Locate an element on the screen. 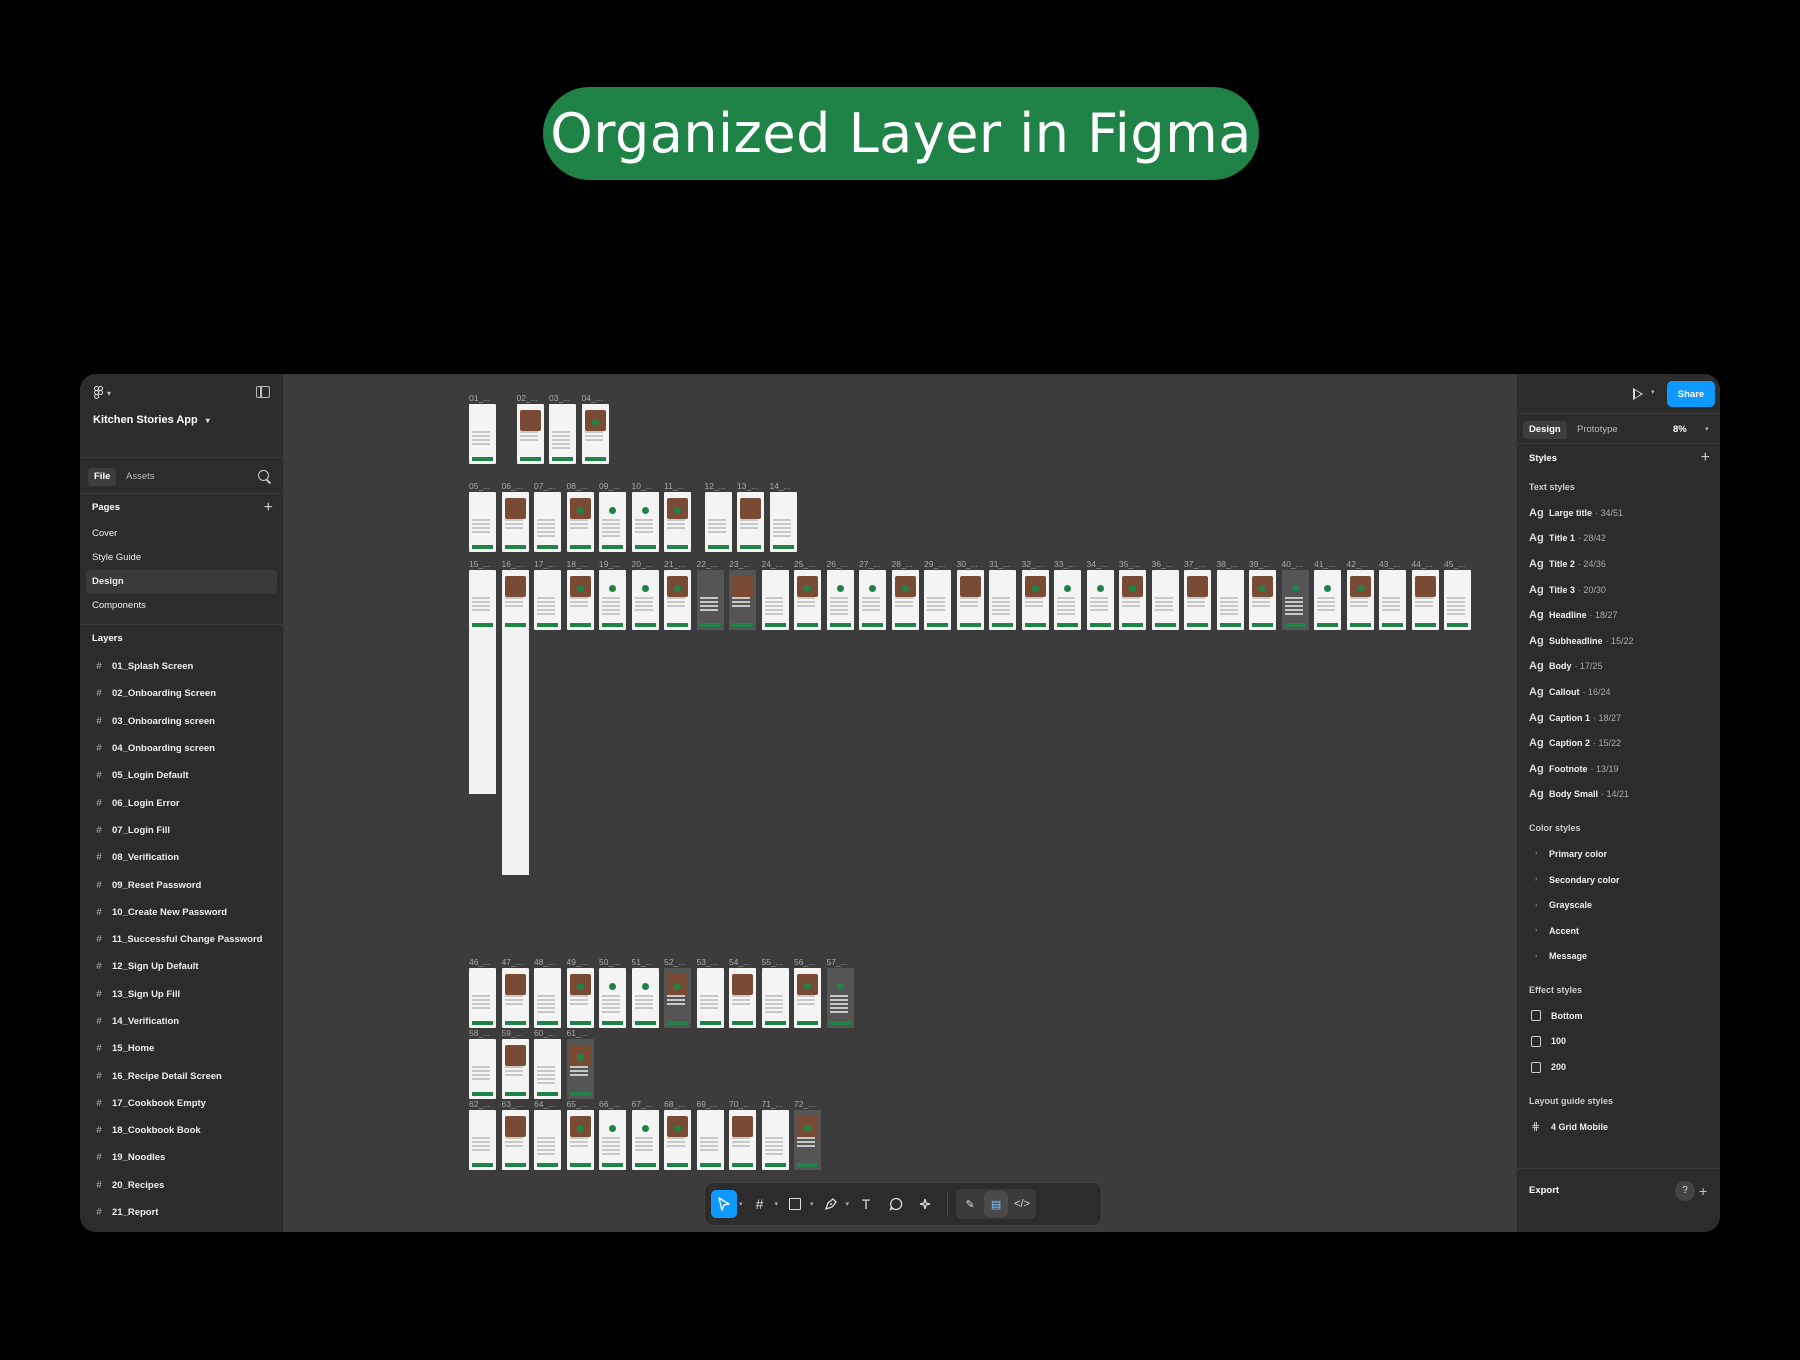 Image resolution: width=1800 pixels, height=1360 pixels. color-style-item: › Primary color is located at coordinates (1618, 854).